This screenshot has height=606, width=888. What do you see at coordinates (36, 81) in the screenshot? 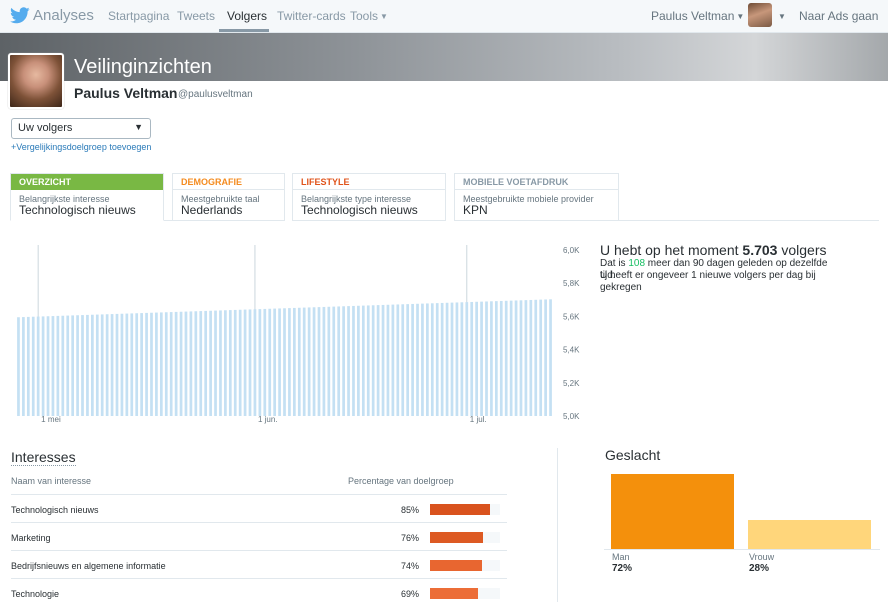
I see `profile-avatar` at bounding box center [36, 81].